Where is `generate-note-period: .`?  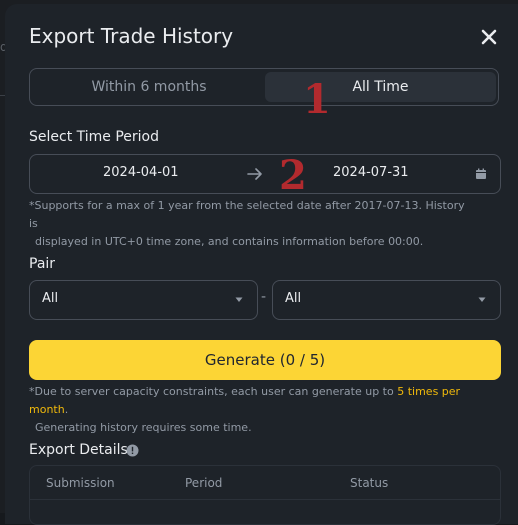 generate-note-period: . is located at coordinates (66, 409).